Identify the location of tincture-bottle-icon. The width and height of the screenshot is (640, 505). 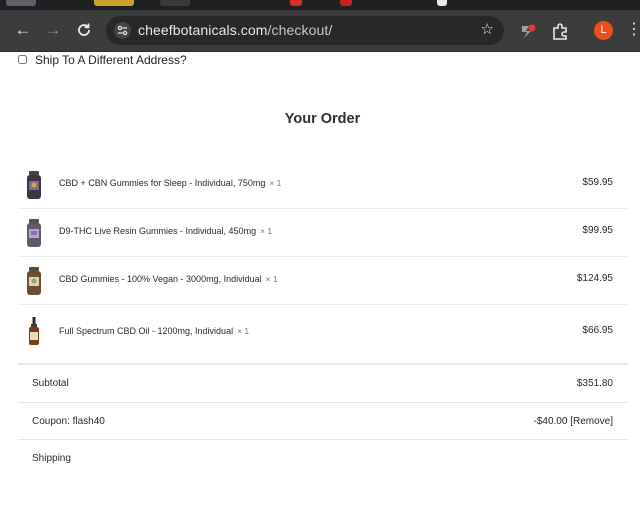
(34, 331).